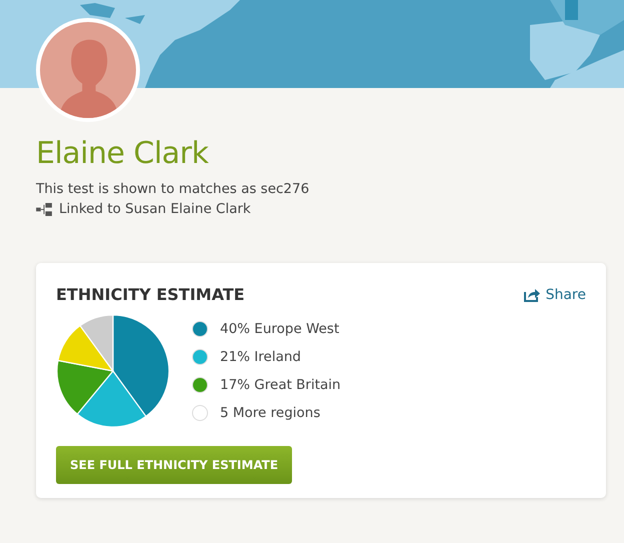 Image resolution: width=624 pixels, height=543 pixels. What do you see at coordinates (280, 329) in the screenshot?
I see `legend-label: 40% Europe West` at bounding box center [280, 329].